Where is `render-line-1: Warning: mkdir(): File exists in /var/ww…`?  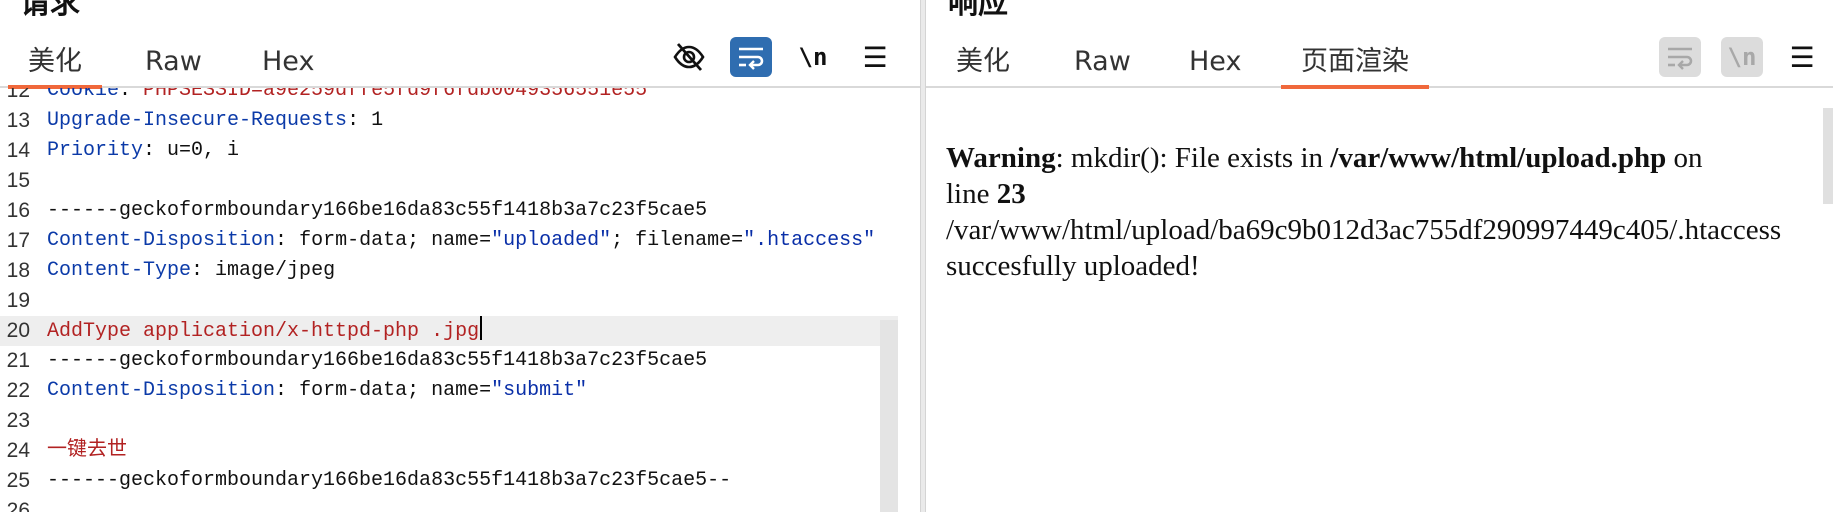
render-line-1: Warning: mkdir(): File exists in /var/ww… is located at coordinates (1324, 158).